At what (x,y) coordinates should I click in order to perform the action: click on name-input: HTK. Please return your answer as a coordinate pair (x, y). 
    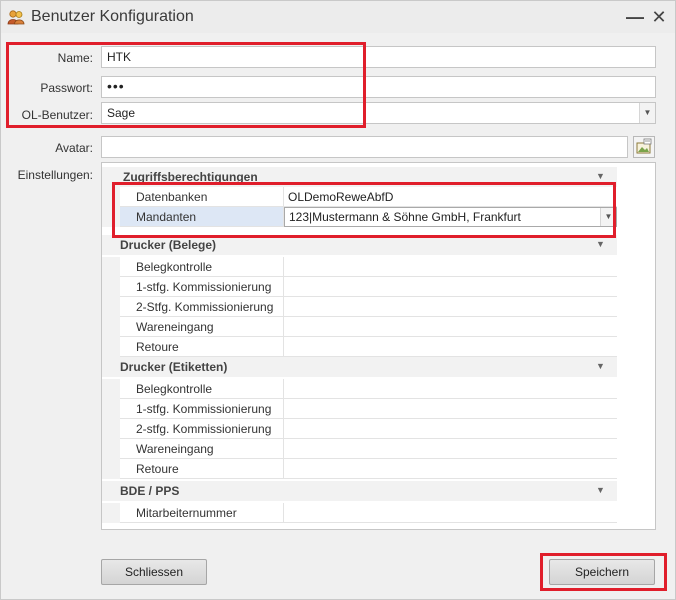
    Looking at the image, I should click on (378, 57).